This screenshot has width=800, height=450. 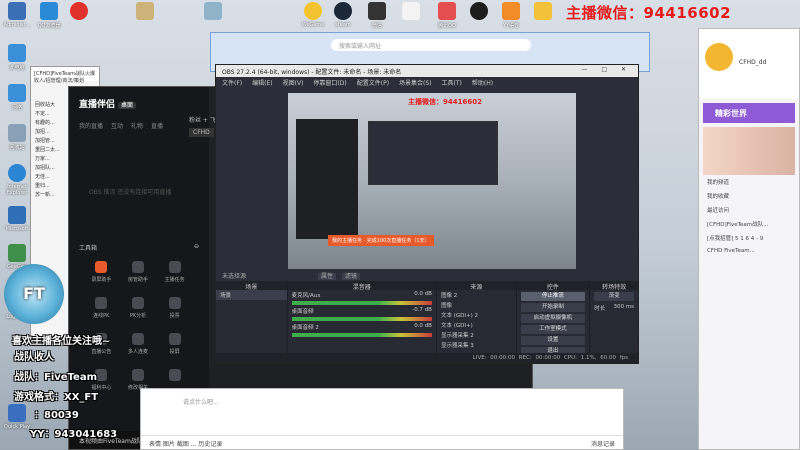 I want to click on tool-pk: 连线PK, so click(x=101, y=308).